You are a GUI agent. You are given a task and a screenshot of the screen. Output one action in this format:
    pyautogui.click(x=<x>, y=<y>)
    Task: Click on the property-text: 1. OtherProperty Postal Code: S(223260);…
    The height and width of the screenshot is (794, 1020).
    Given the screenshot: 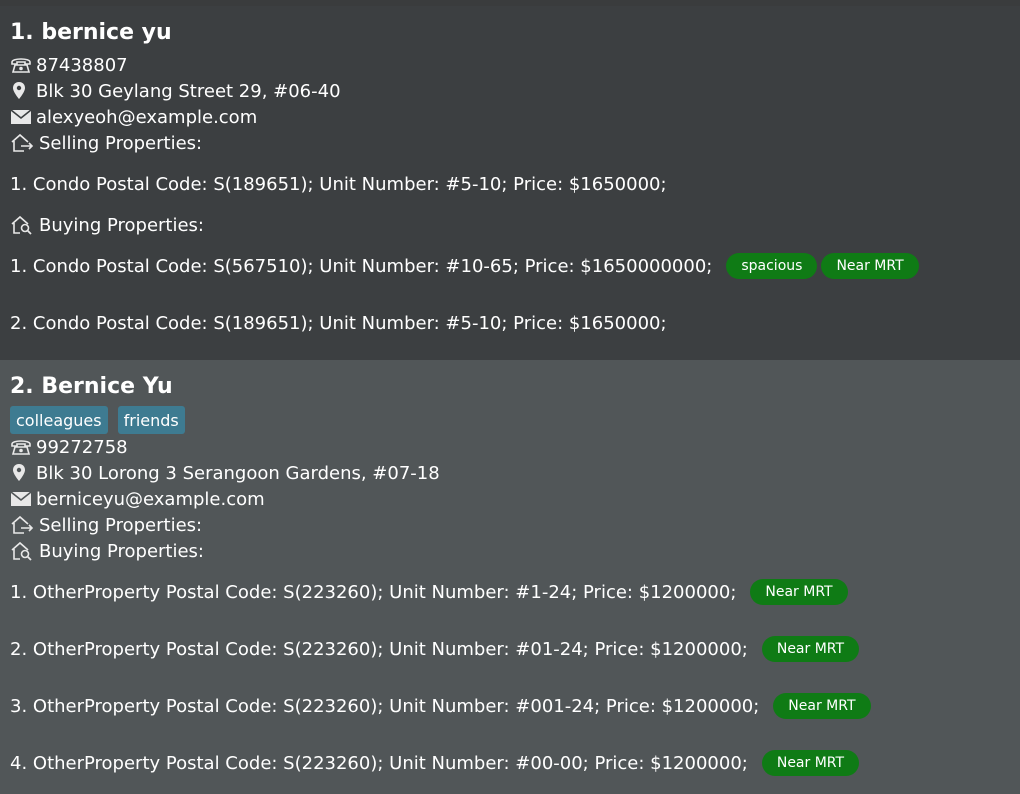 What is the action you would take?
    pyautogui.click(x=373, y=592)
    